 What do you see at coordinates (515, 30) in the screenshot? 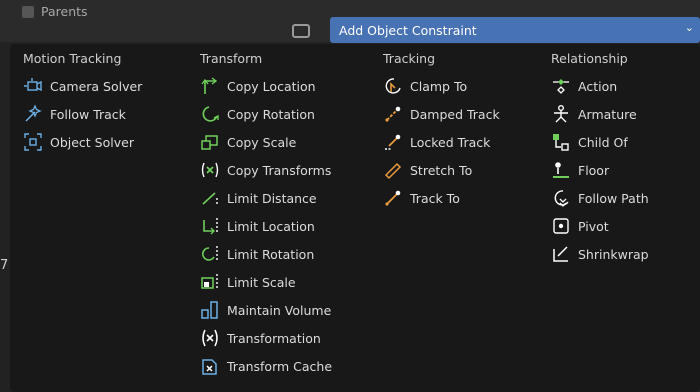
I see `add-object-constraint-dropdown: Add Object Constraint ⌄` at bounding box center [515, 30].